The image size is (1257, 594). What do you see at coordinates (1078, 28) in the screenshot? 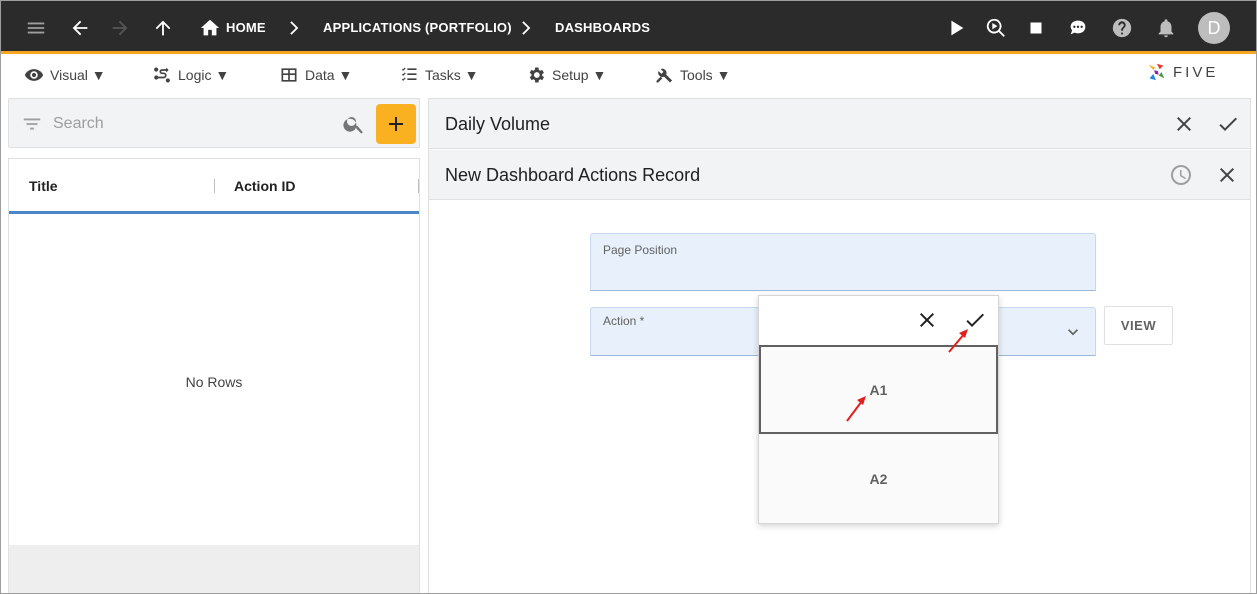
I see `chat-bot-icon` at bounding box center [1078, 28].